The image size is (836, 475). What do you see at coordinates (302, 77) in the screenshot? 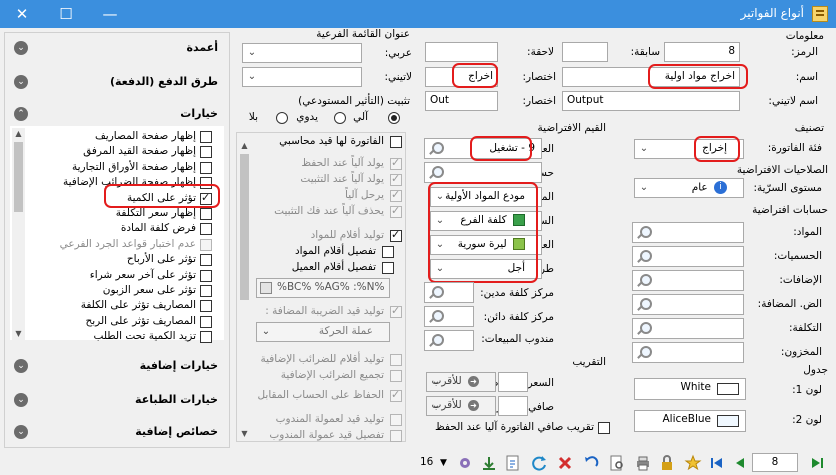
I see `submenu-latin-combo: ⌄` at bounding box center [302, 77].